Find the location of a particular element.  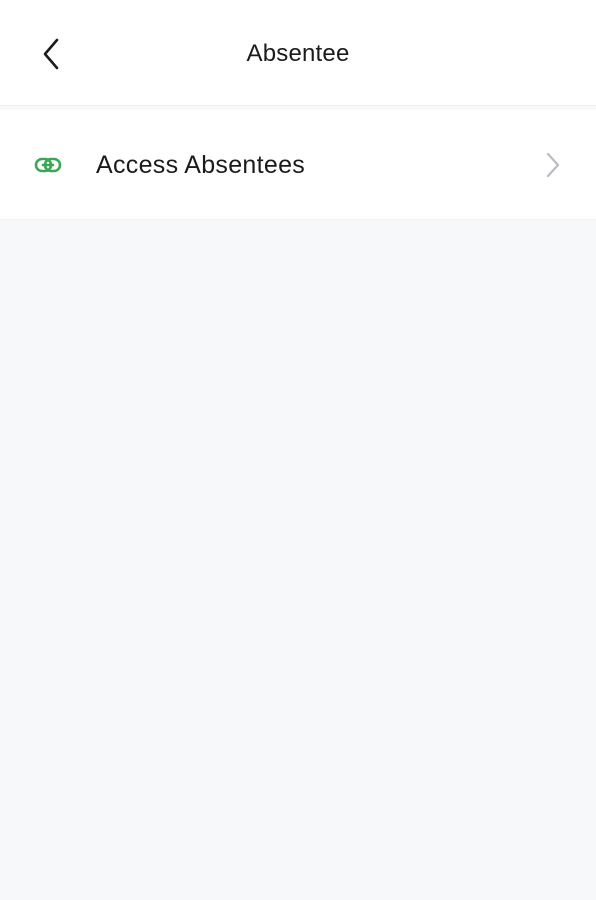

menu-item-access-absentees: Access Absentees is located at coordinates (298, 165).